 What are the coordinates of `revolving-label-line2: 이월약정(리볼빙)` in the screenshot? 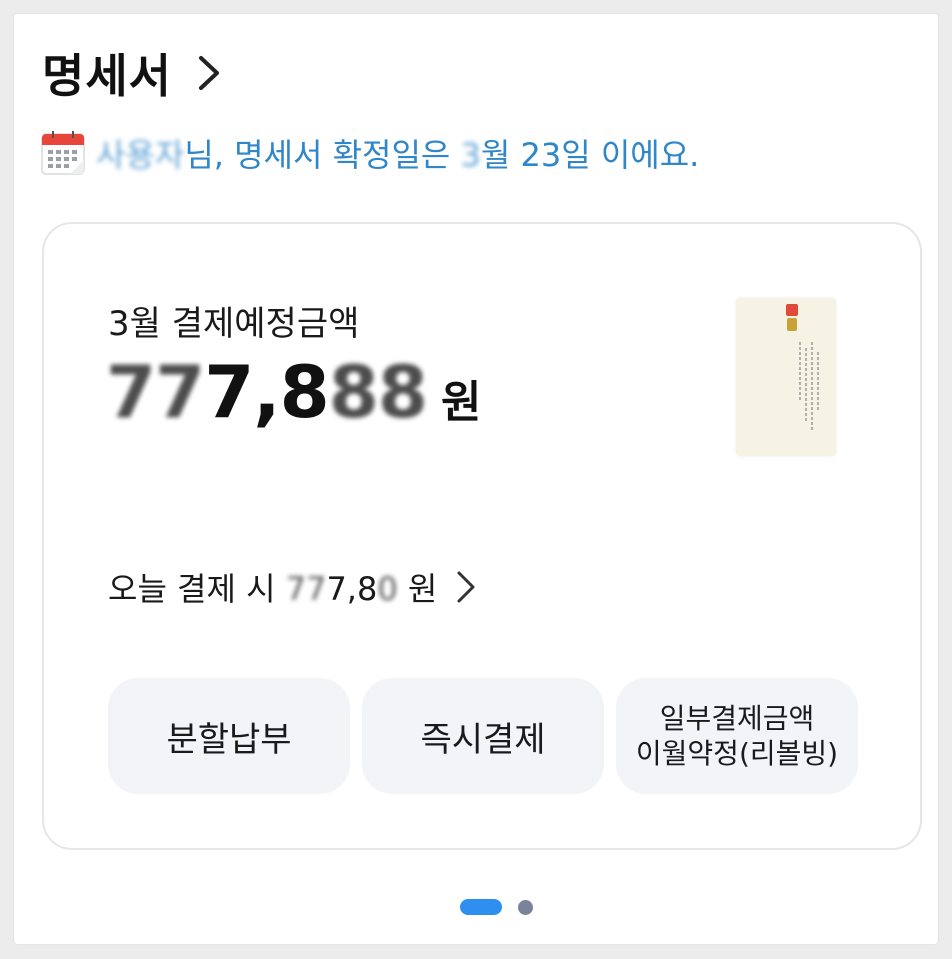 It's located at (737, 753).